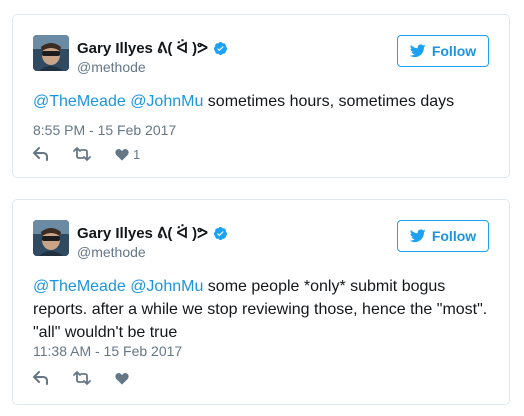 The image size is (524, 416). I want to click on like-button, so click(124, 378).